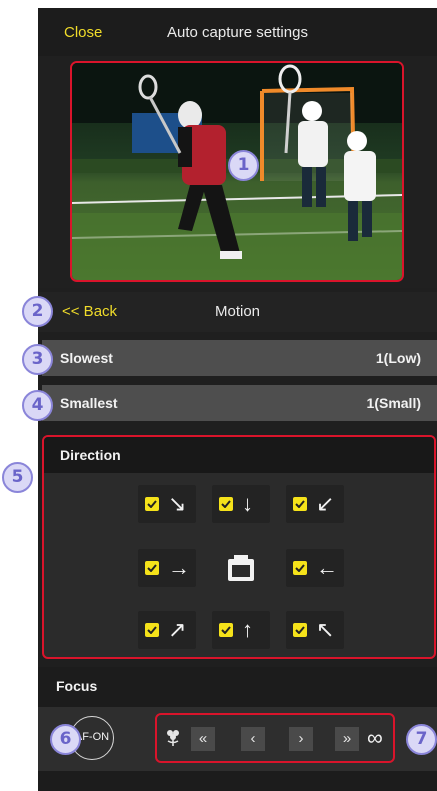 This screenshot has height=791, width=437. Describe the element at coordinates (37, 405) in the screenshot. I see `callout-4: 4` at that location.